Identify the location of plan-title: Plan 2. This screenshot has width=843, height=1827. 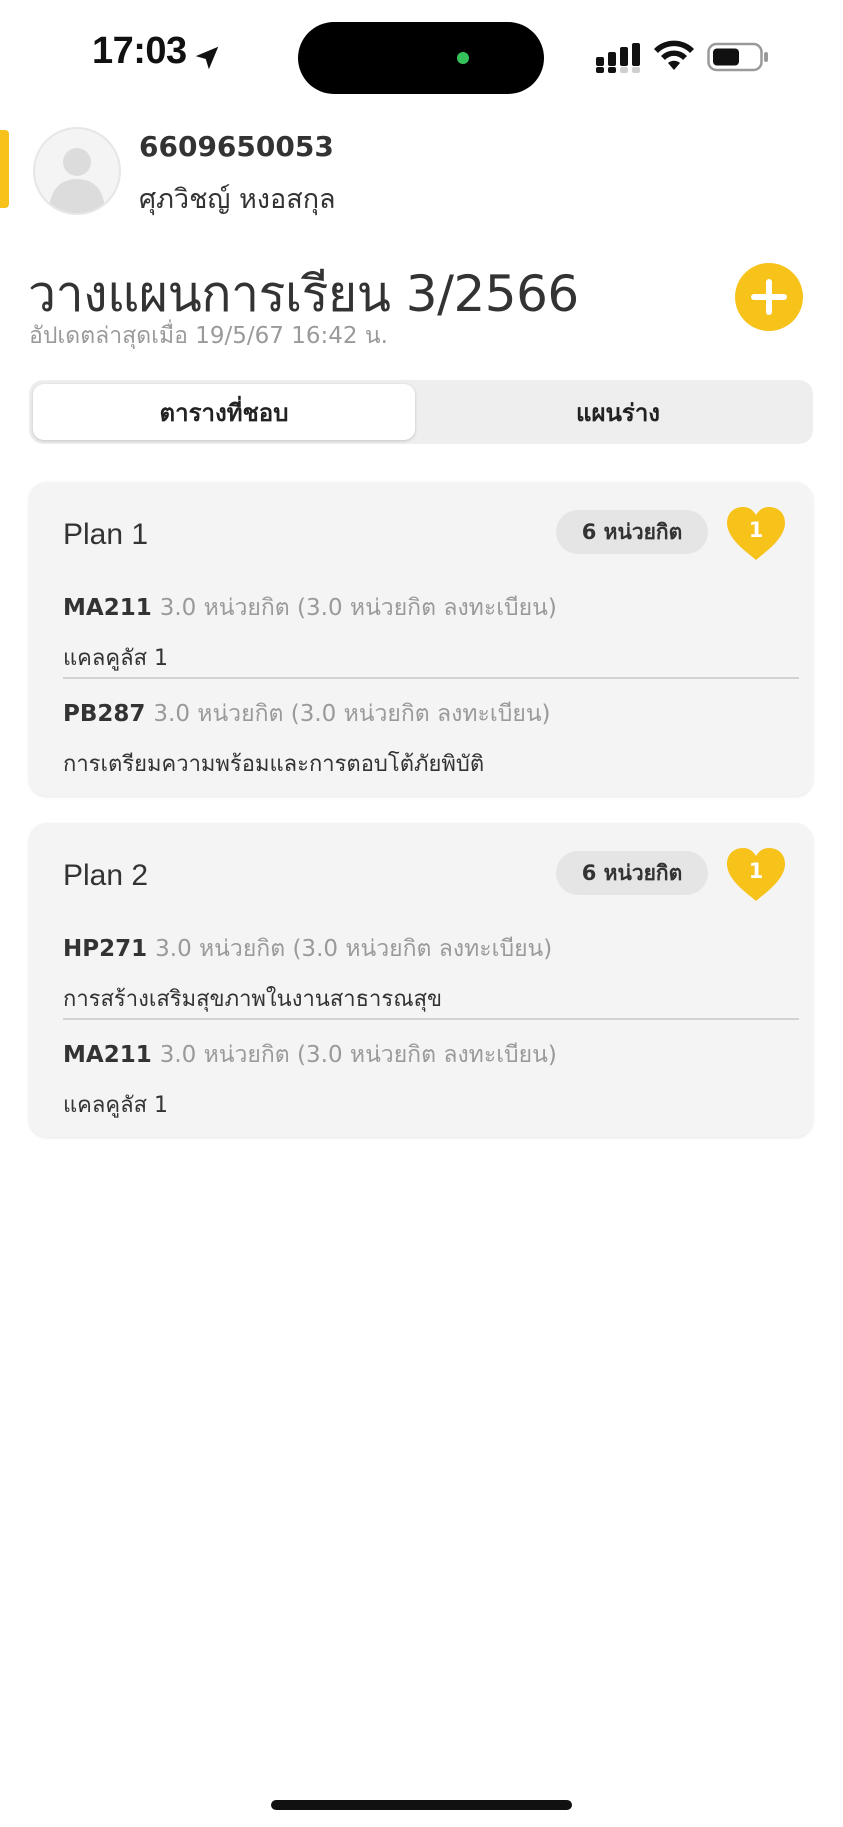
(106, 875).